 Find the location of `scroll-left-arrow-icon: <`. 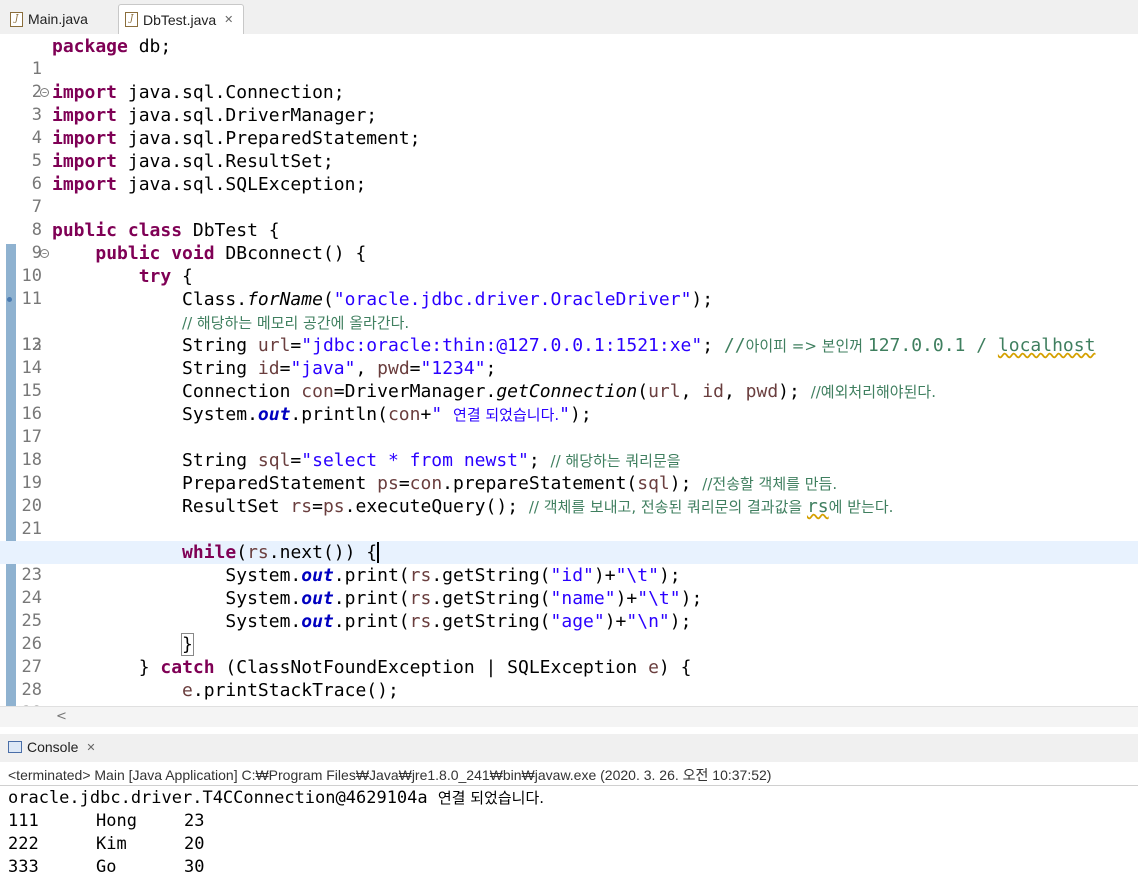

scroll-left-arrow-icon: < is located at coordinates (61, 716).